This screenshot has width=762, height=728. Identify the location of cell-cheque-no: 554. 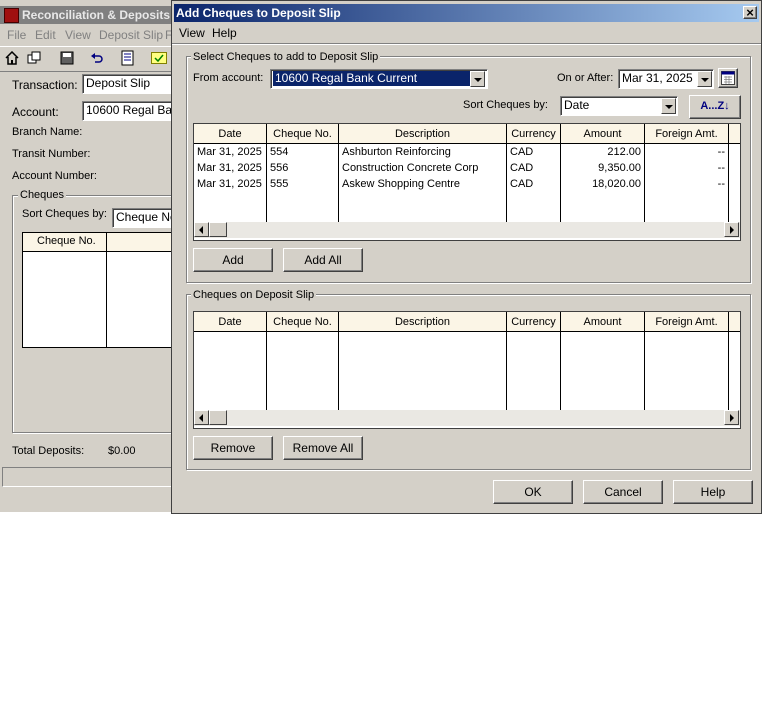
(302, 151).